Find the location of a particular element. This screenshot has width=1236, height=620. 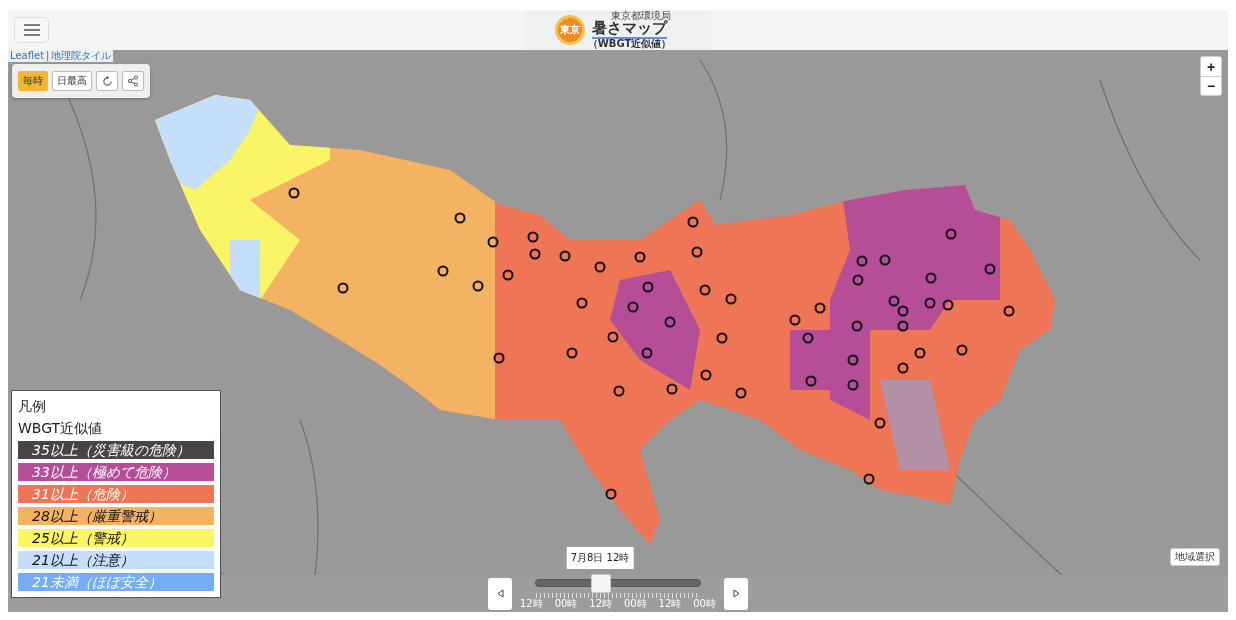

legend-item: 35以上（災害級の危険） is located at coordinates (116, 450).